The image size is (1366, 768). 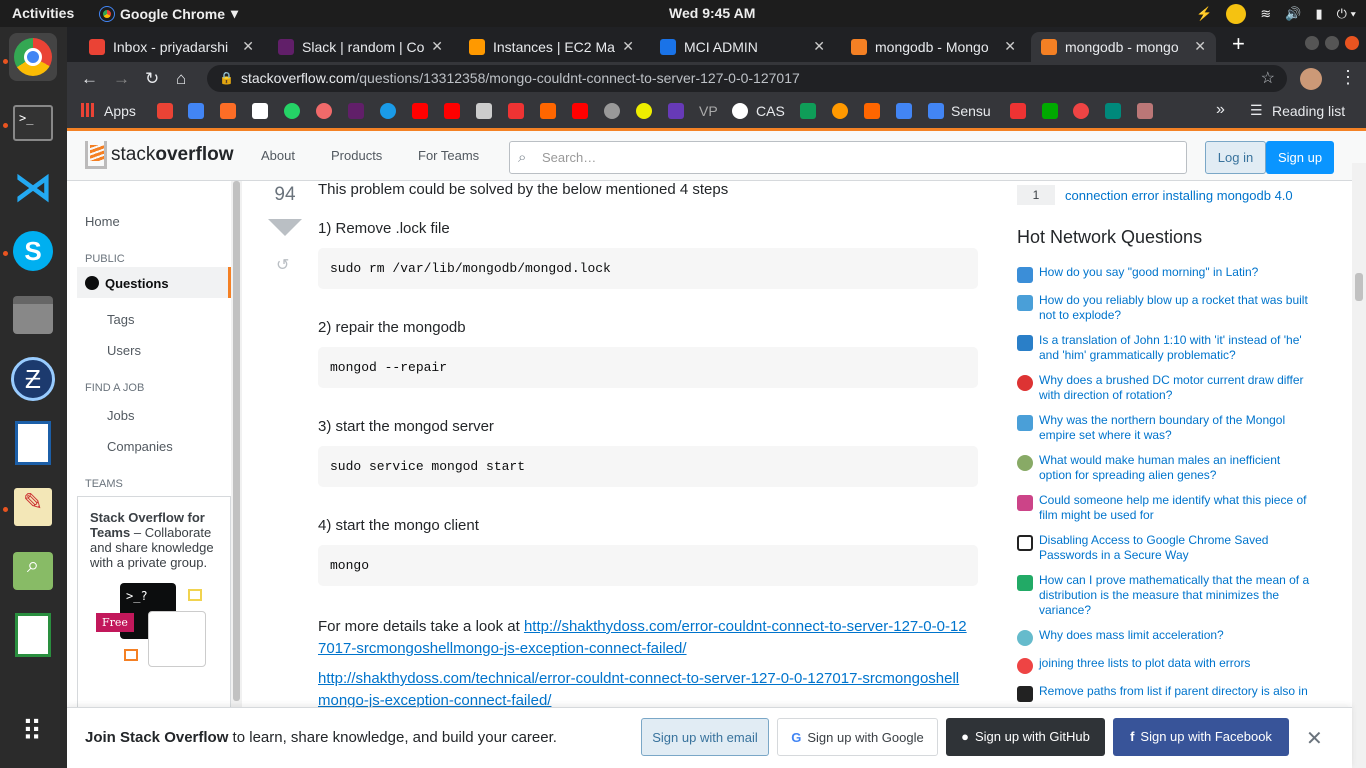 I want to click on window-controls, so click(x=1332, y=43).